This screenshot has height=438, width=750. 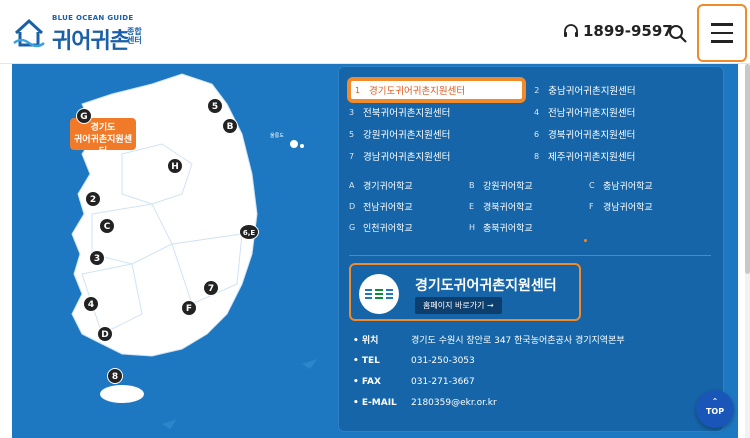 What do you see at coordinates (97, 258) in the screenshot?
I see `map-marker-3: 3` at bounding box center [97, 258].